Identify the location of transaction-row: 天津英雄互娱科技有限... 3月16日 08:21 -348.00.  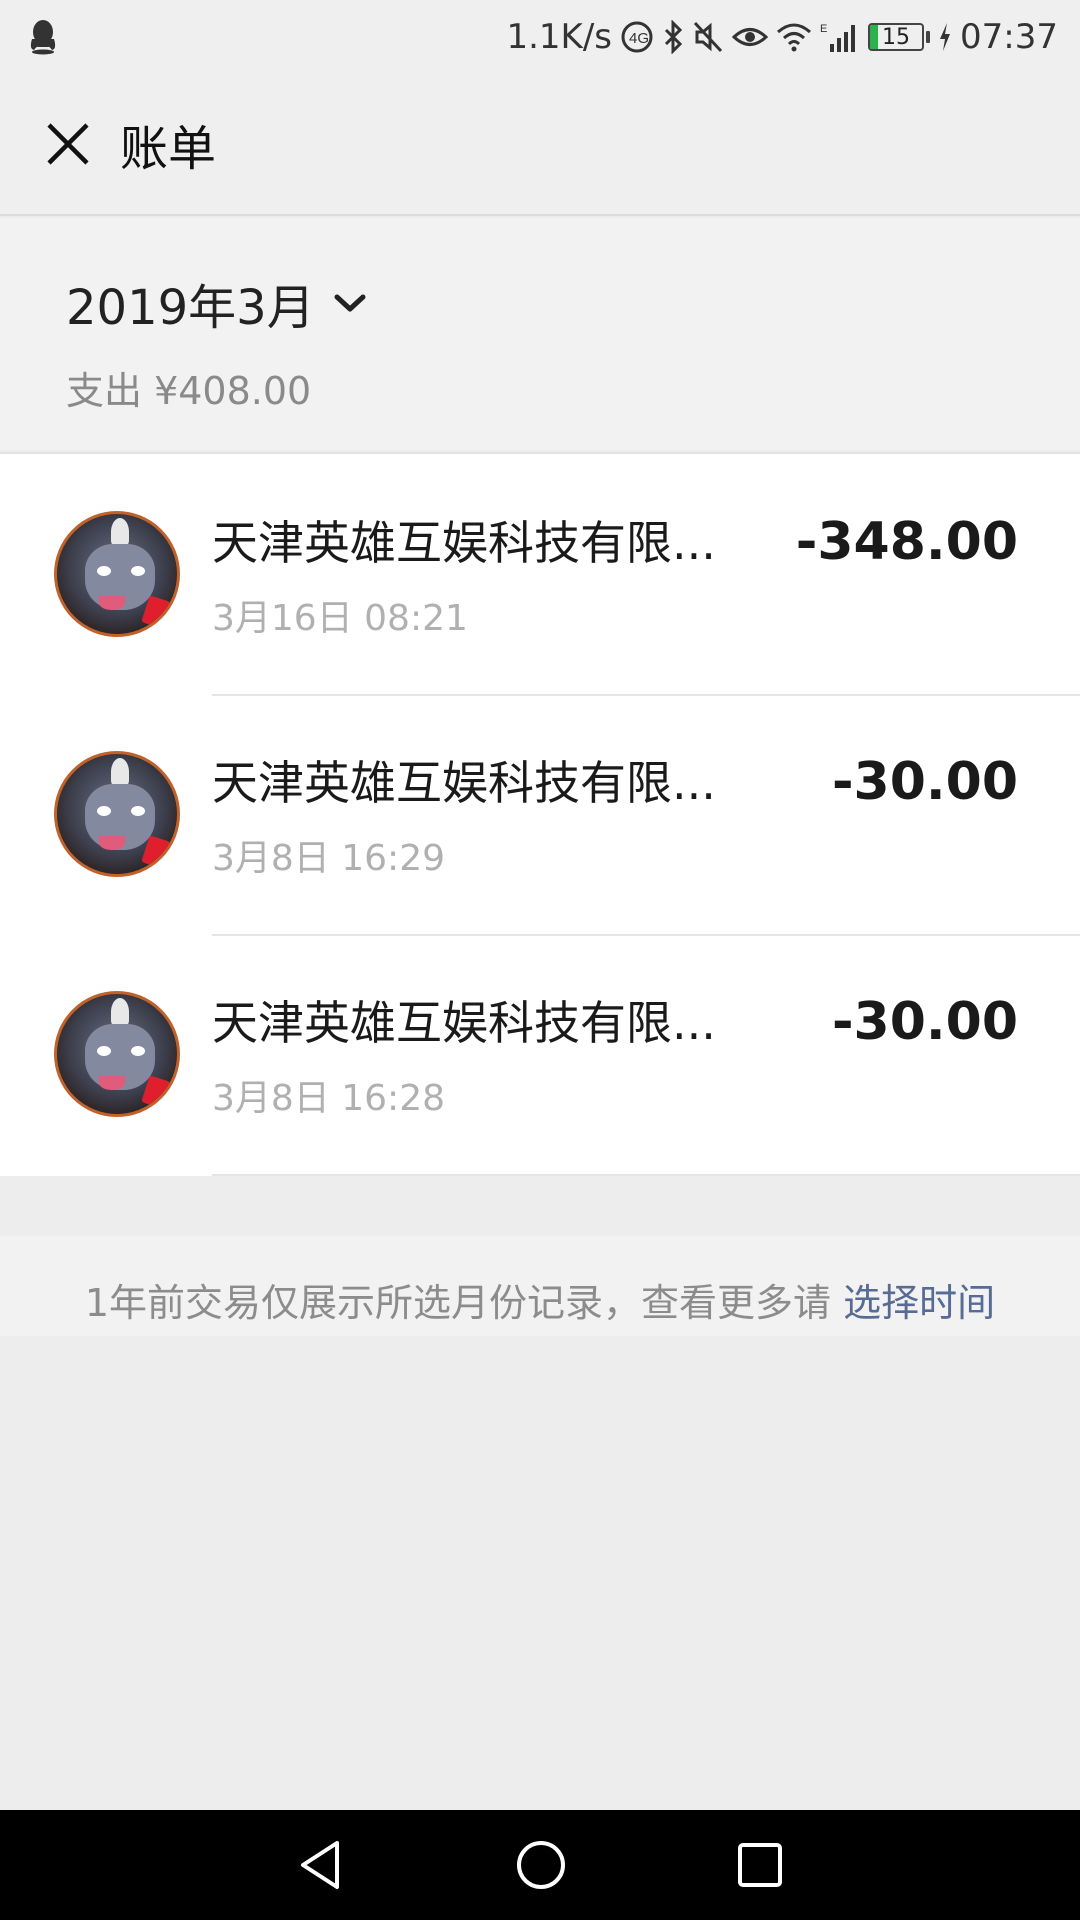
(540, 574).